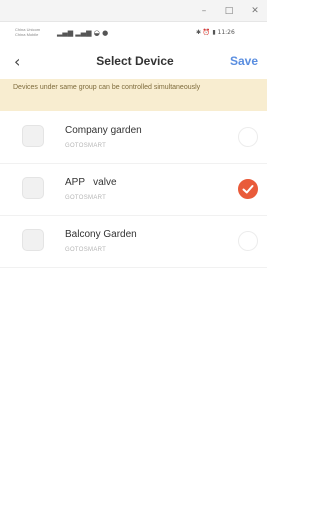 This screenshot has height=524, width=320. Describe the element at coordinates (133, 139) in the screenshot. I see `device-row-company-garden: Company garden GOTOSMART` at that location.